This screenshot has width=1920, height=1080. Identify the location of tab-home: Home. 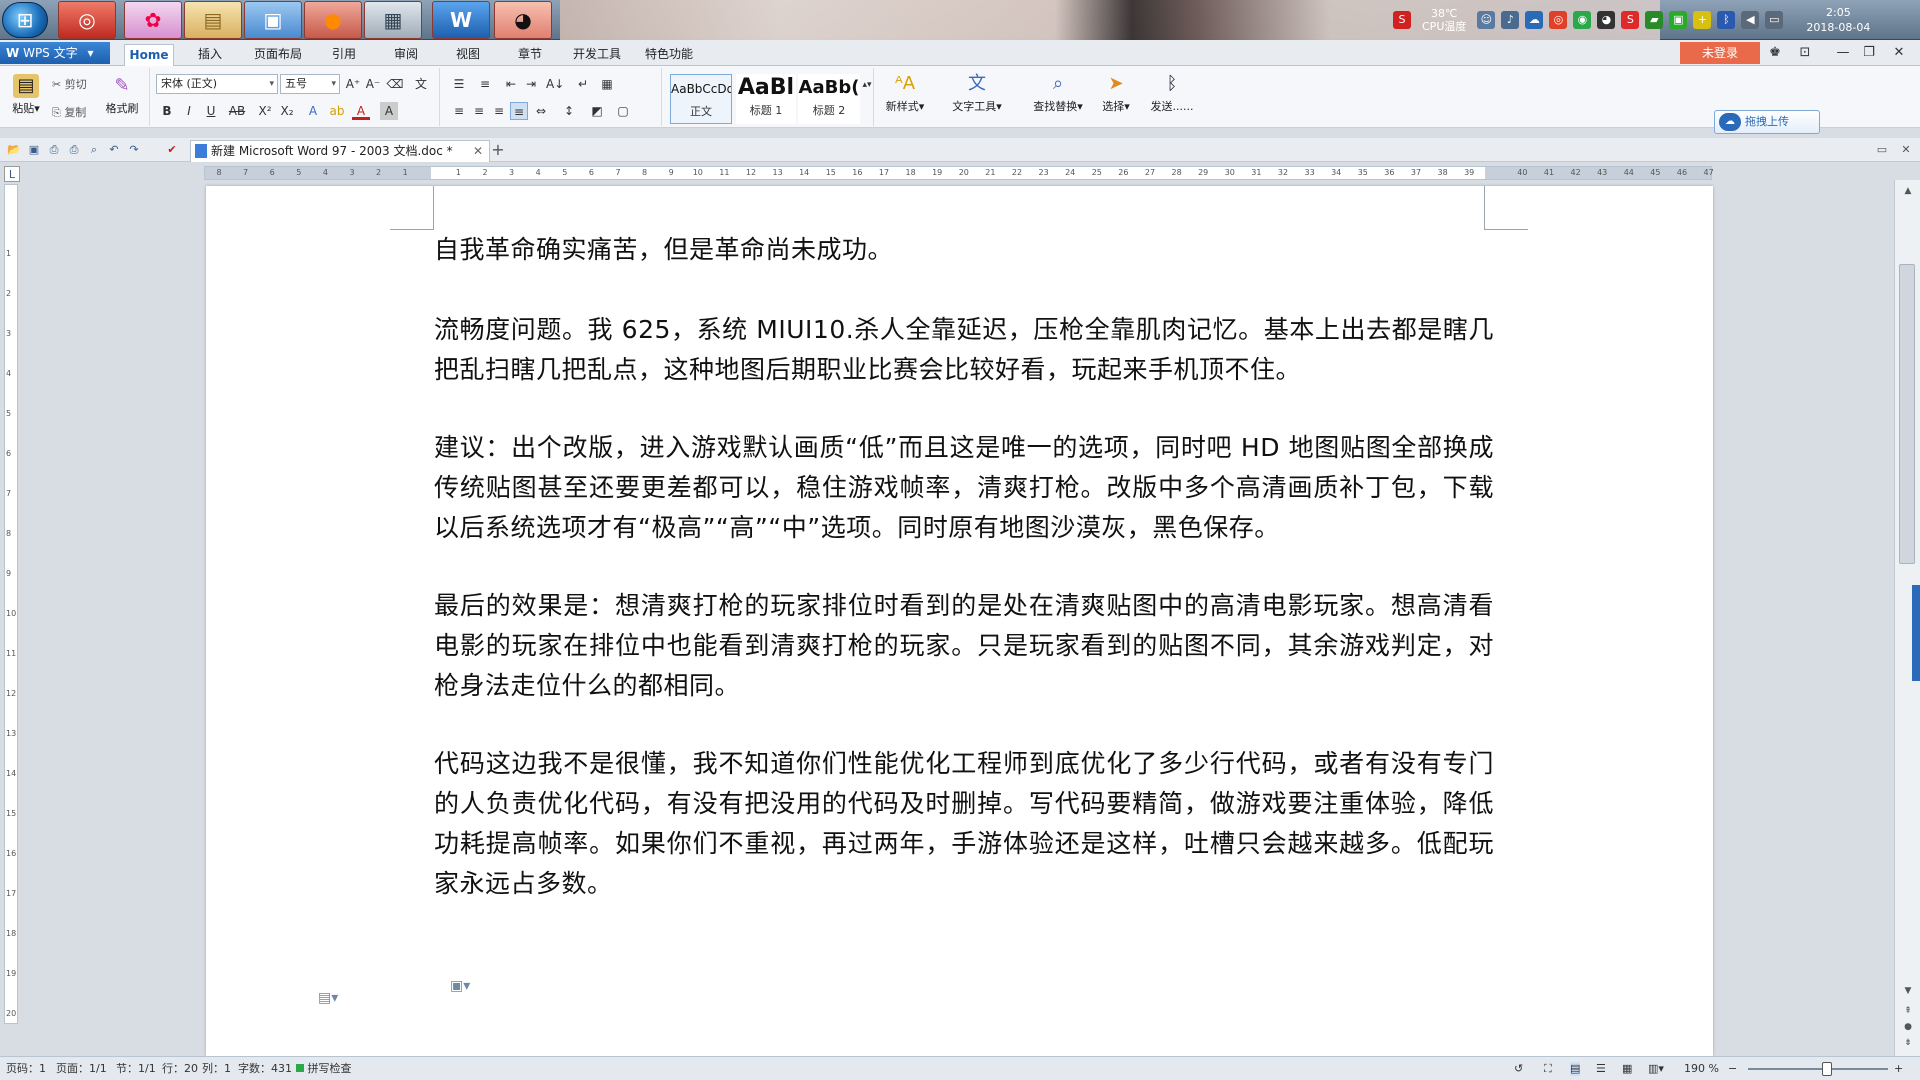
(149, 55).